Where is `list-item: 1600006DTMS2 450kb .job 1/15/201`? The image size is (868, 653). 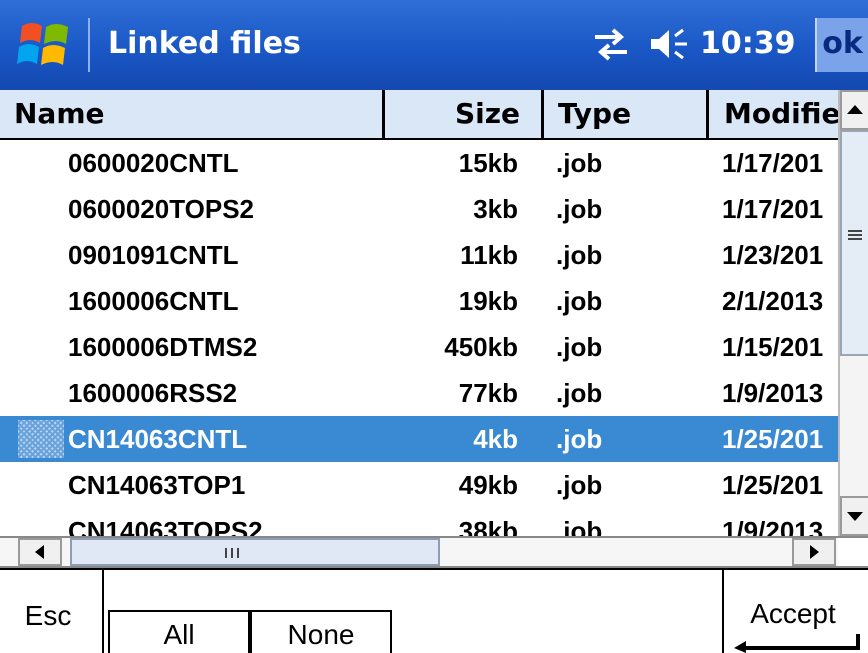 list-item: 1600006DTMS2 450kb .job 1/15/201 is located at coordinates (419, 347).